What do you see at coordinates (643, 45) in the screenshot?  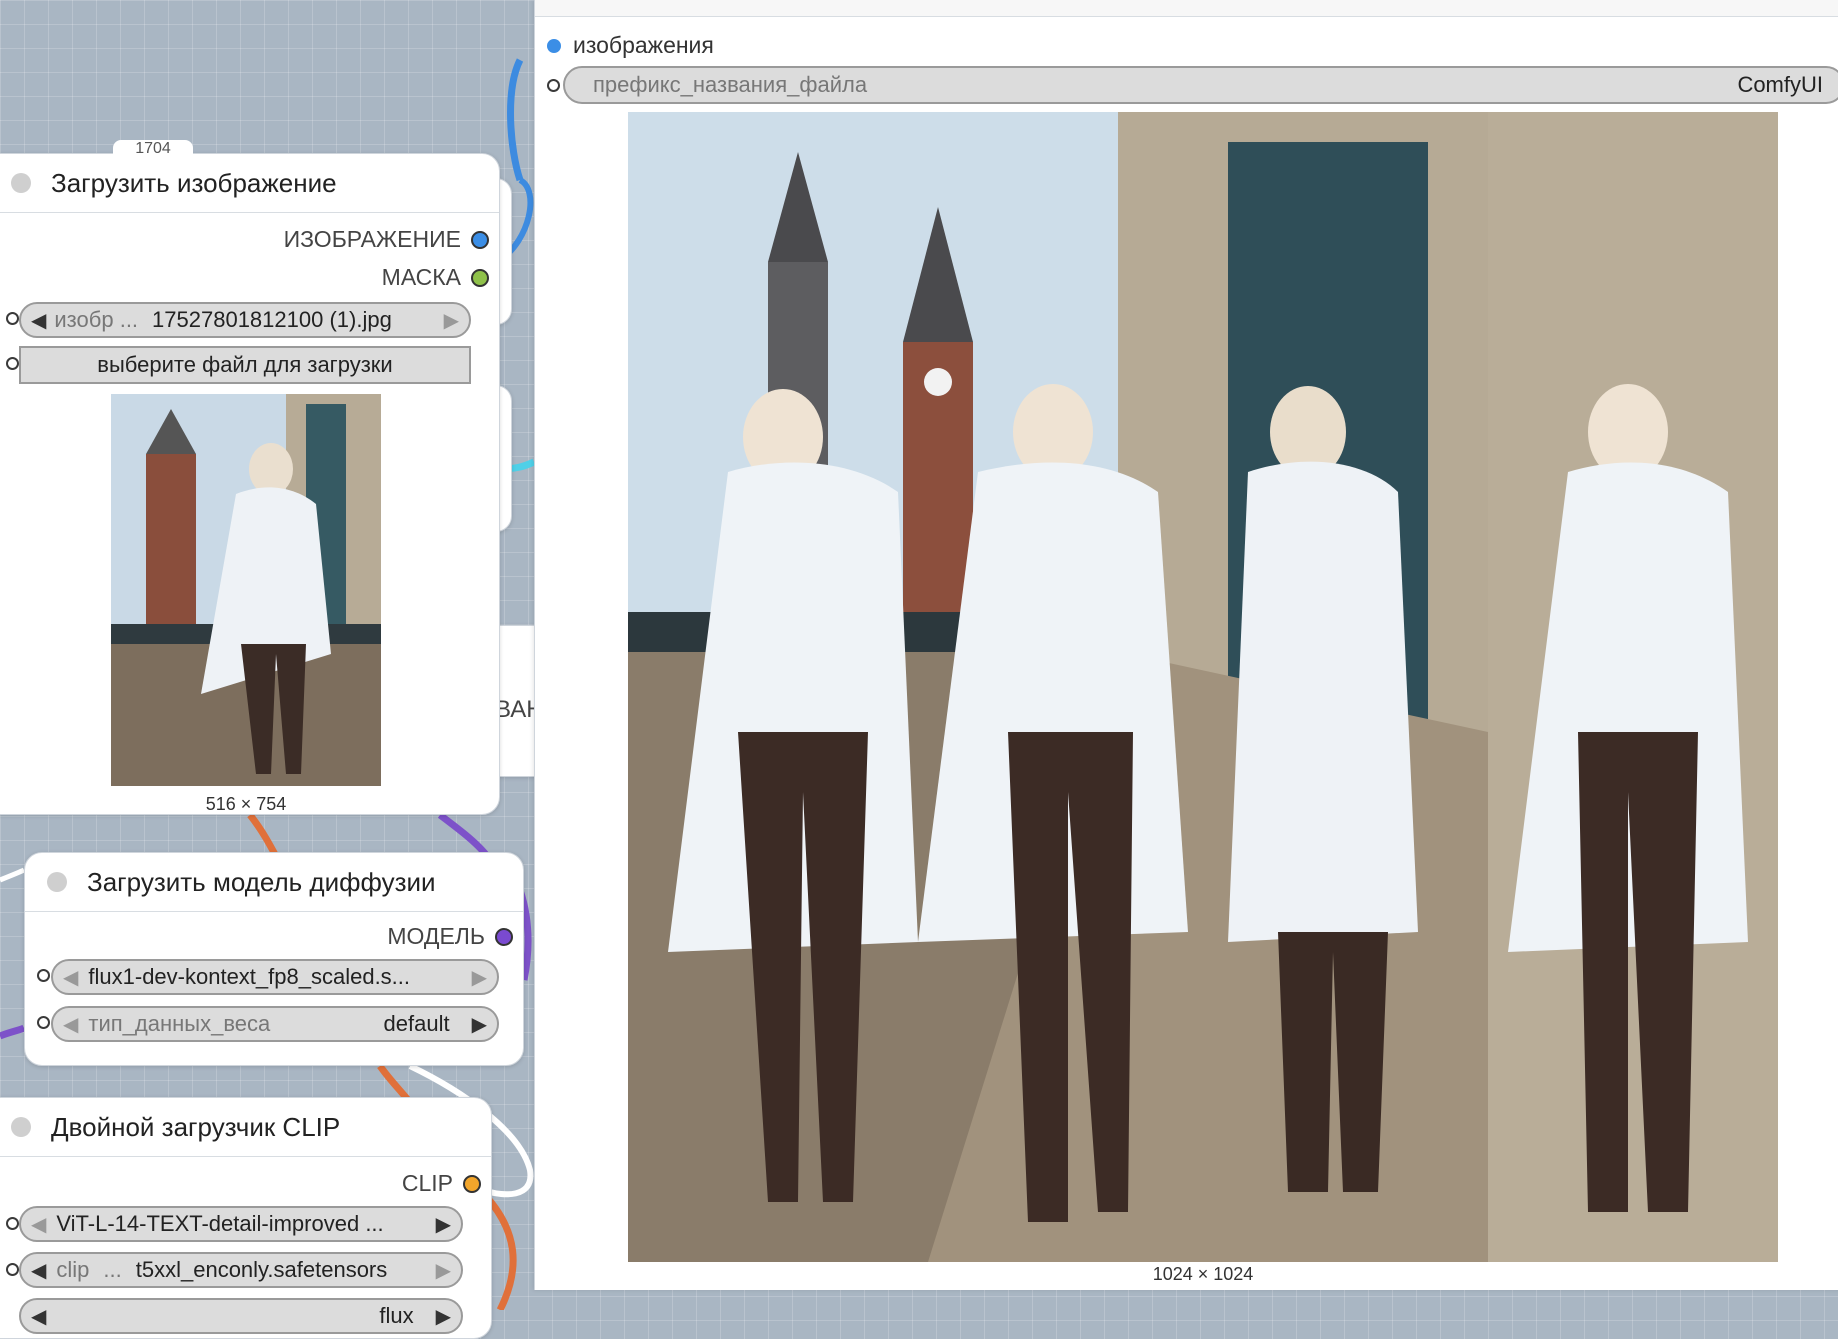 I see `input-label: изображения` at bounding box center [643, 45].